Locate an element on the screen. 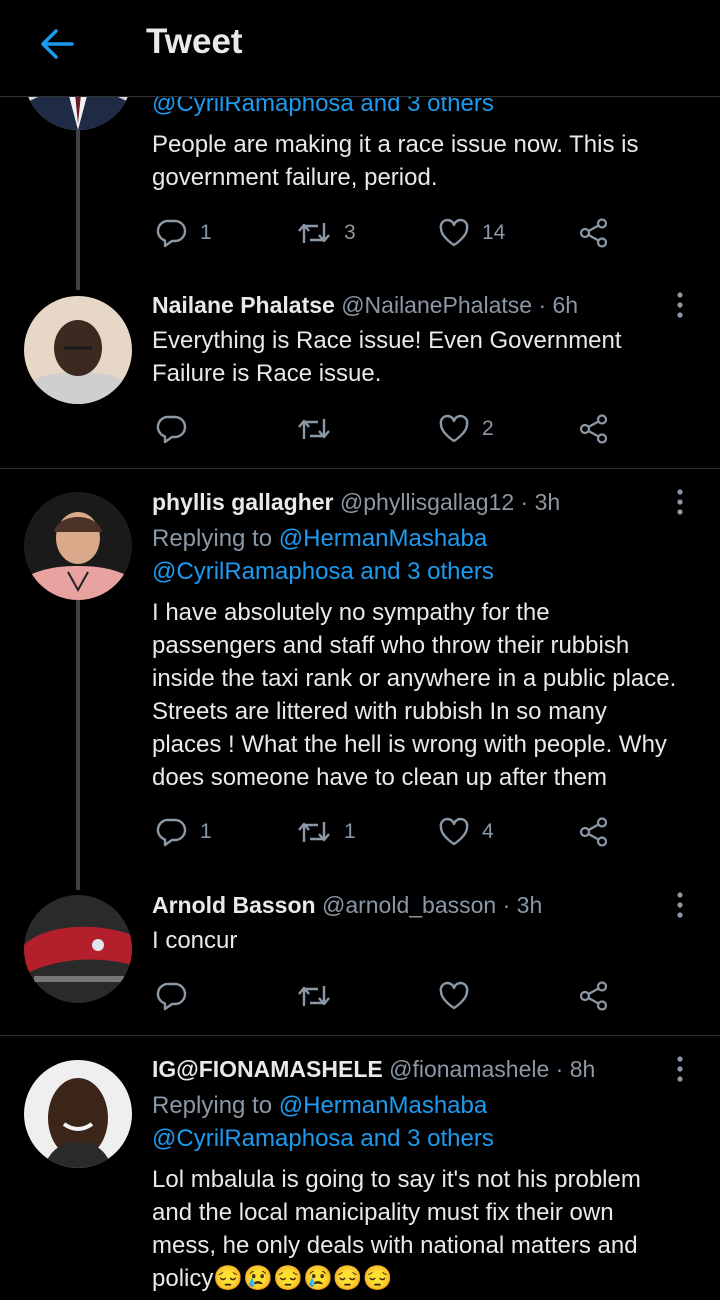 The image size is (720, 1300). tweet-actions: 2 is located at coordinates (392, 429).